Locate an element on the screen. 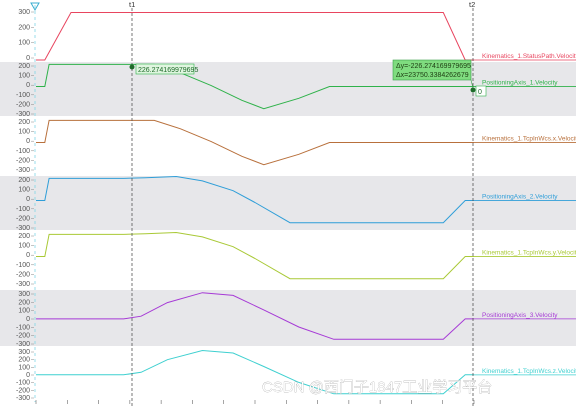  cursor-t2-point is located at coordinates (473, 90).